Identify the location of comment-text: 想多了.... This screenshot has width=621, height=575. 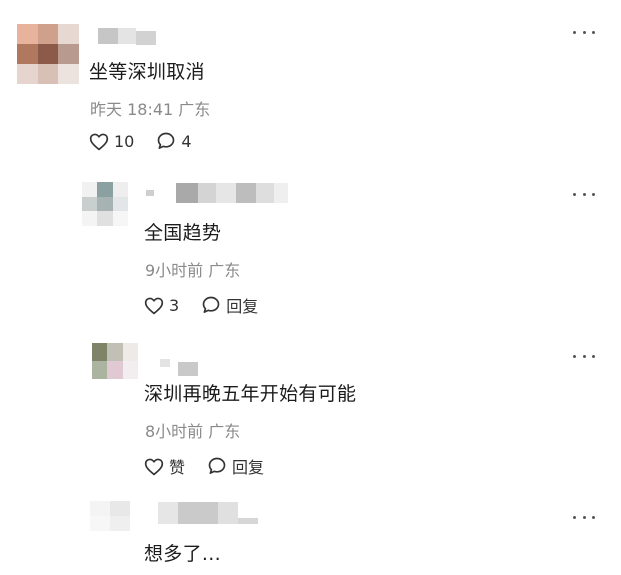
(182, 554).